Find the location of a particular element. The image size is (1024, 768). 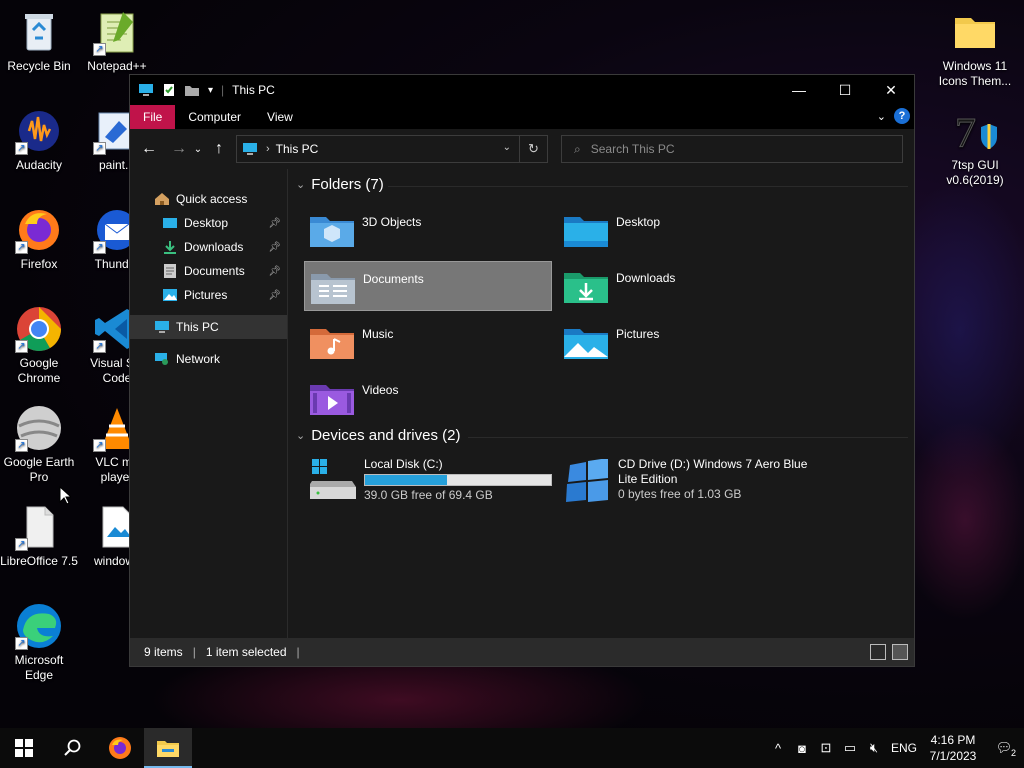

nav-pictures: Pictures 📌︎ is located at coordinates (208, 295).